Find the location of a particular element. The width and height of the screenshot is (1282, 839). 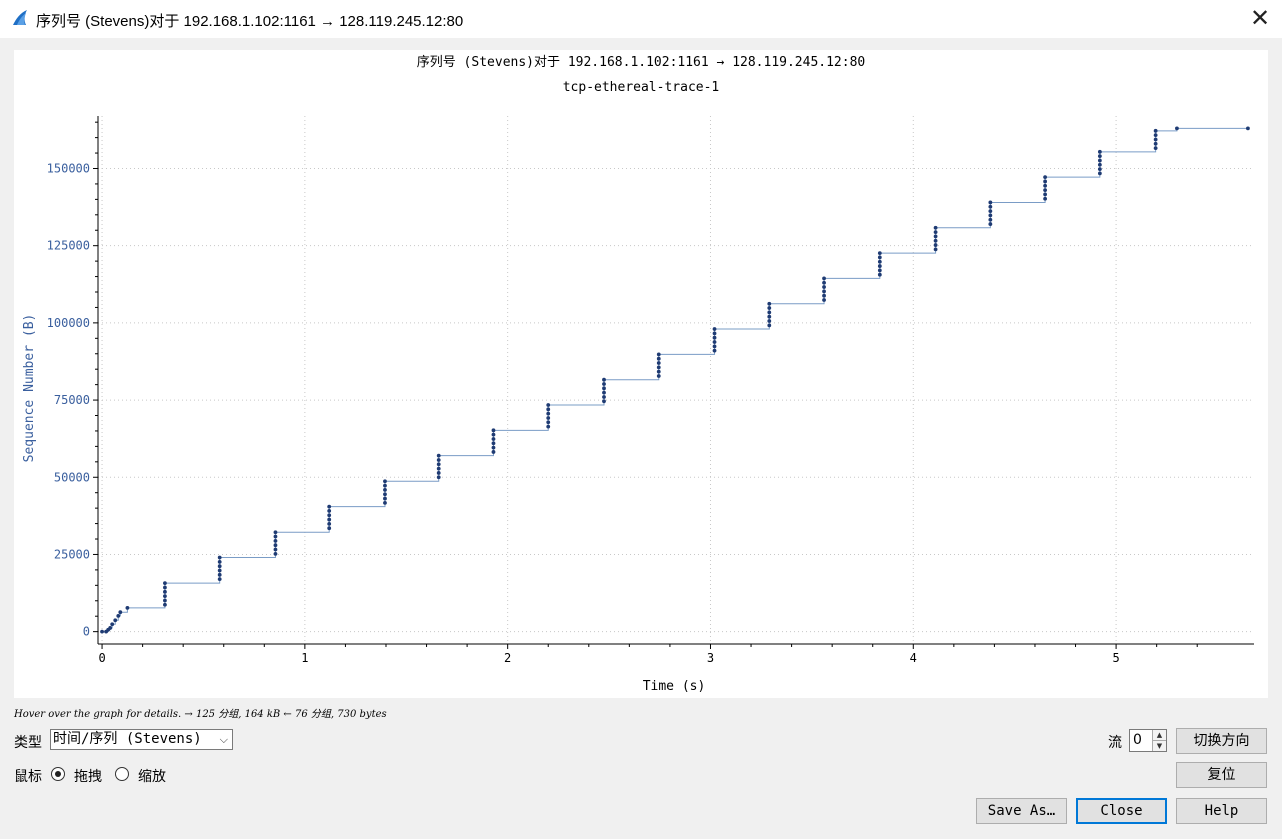

drag-radio is located at coordinates (58, 774).